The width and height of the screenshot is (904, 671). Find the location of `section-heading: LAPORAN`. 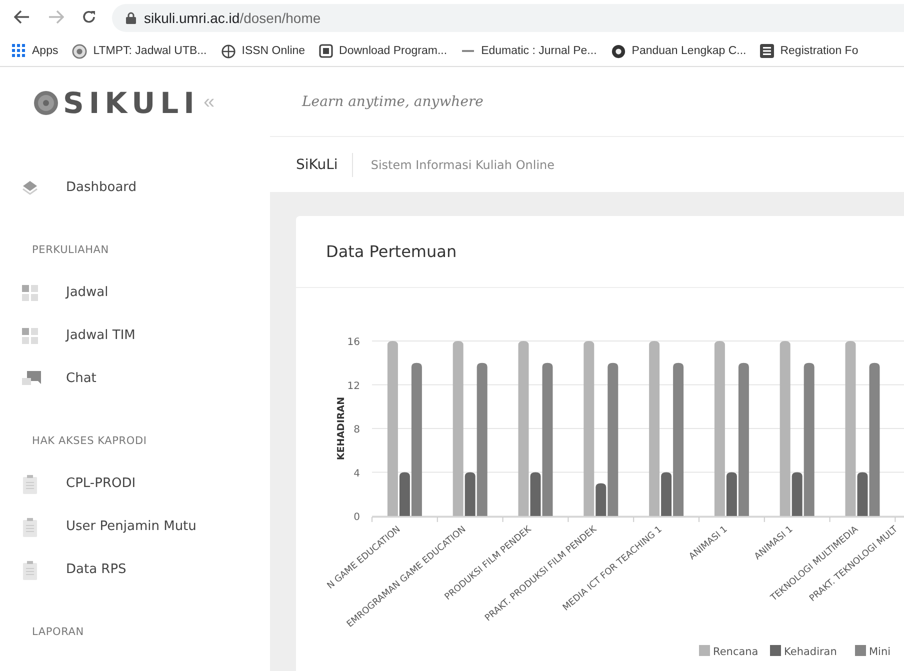

section-heading: LAPORAN is located at coordinates (58, 632).